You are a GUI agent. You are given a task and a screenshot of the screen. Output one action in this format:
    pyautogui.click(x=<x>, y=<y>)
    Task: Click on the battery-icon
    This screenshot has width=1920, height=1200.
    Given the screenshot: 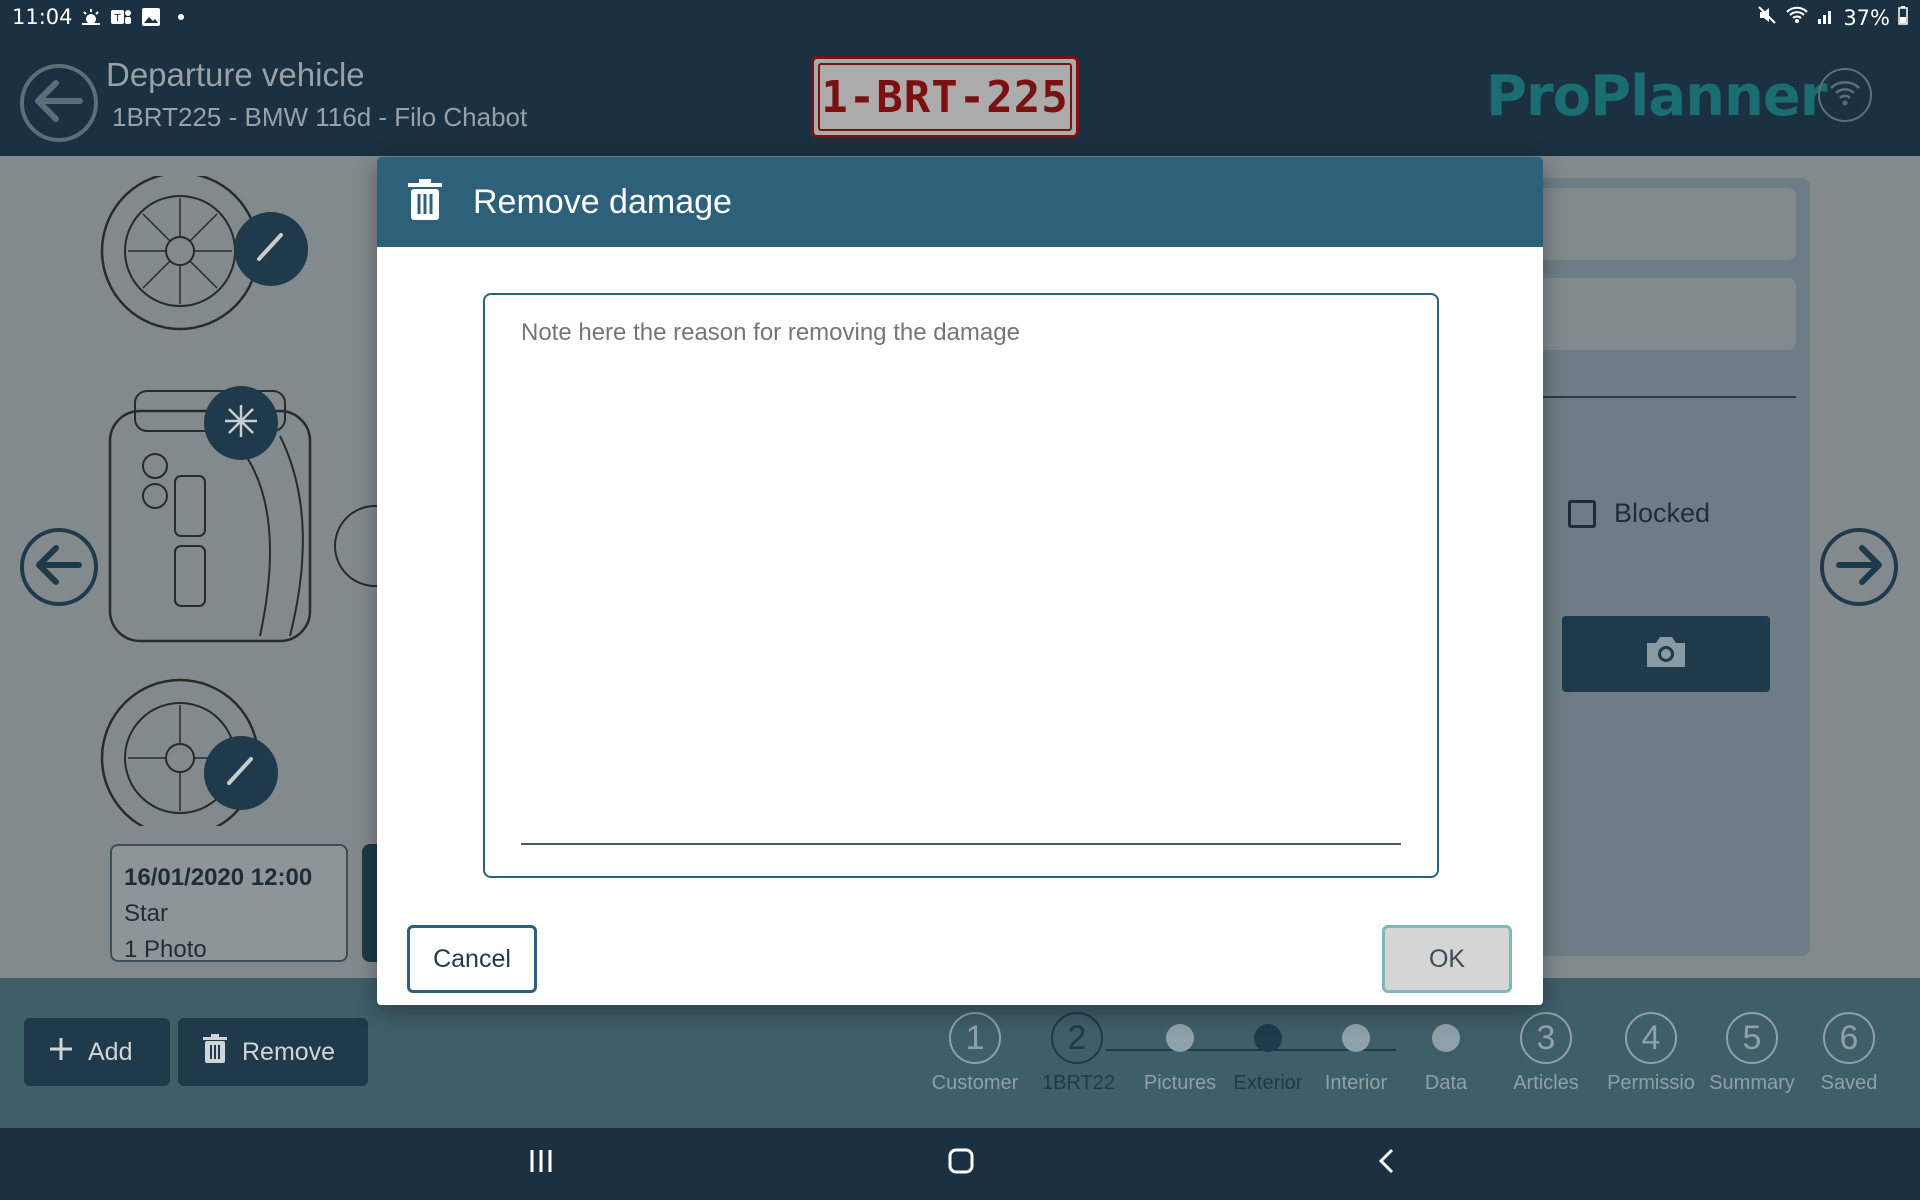 What is the action you would take?
    pyautogui.click(x=1903, y=17)
    